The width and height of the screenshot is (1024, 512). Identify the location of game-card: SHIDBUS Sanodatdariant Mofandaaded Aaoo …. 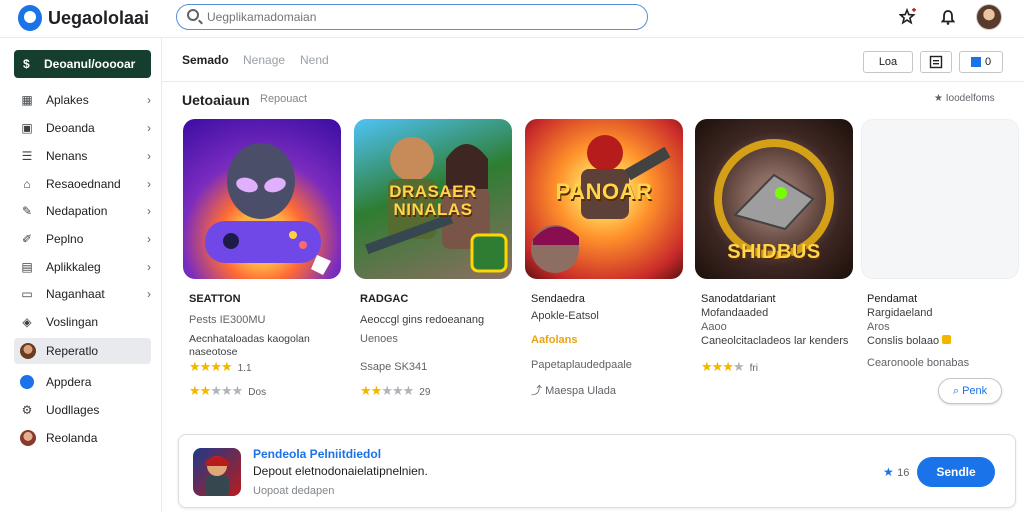
(775, 264).